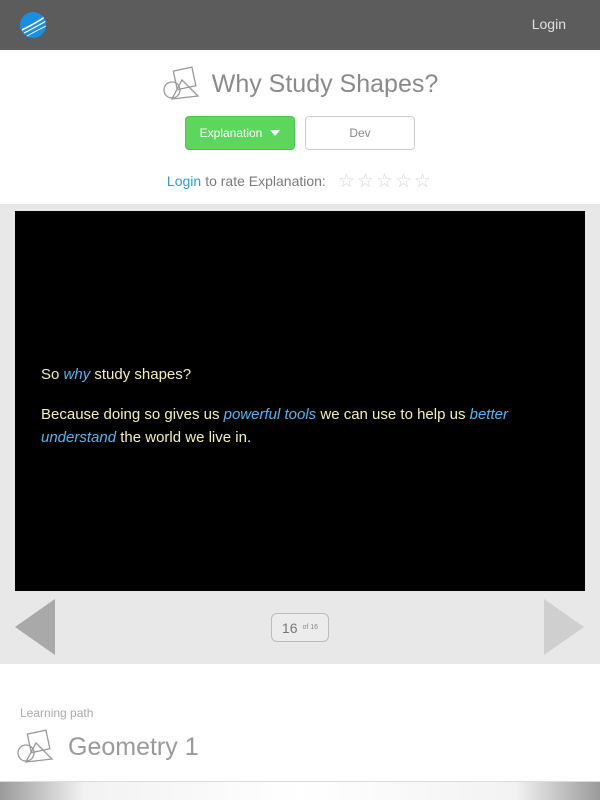  I want to click on learning-path-label: Learning path, so click(57, 713).